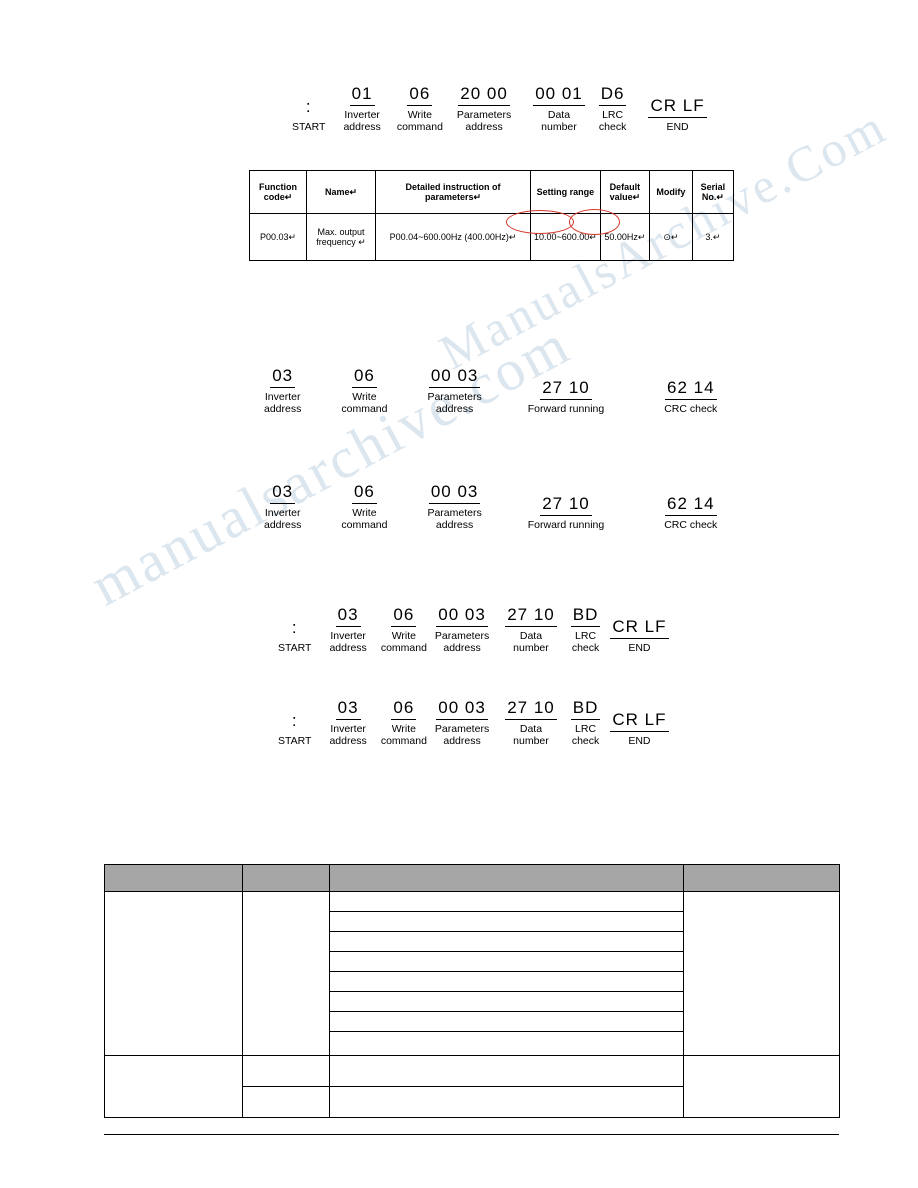  Describe the element at coordinates (341, 237) in the screenshot. I see `cell-name: Max. output frequency ↵` at that location.